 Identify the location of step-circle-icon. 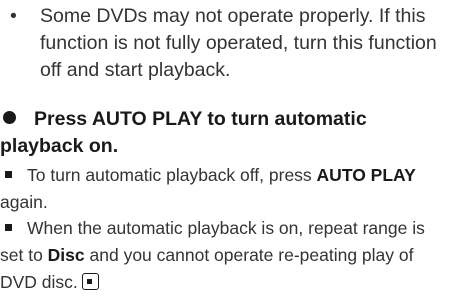
(9, 117).